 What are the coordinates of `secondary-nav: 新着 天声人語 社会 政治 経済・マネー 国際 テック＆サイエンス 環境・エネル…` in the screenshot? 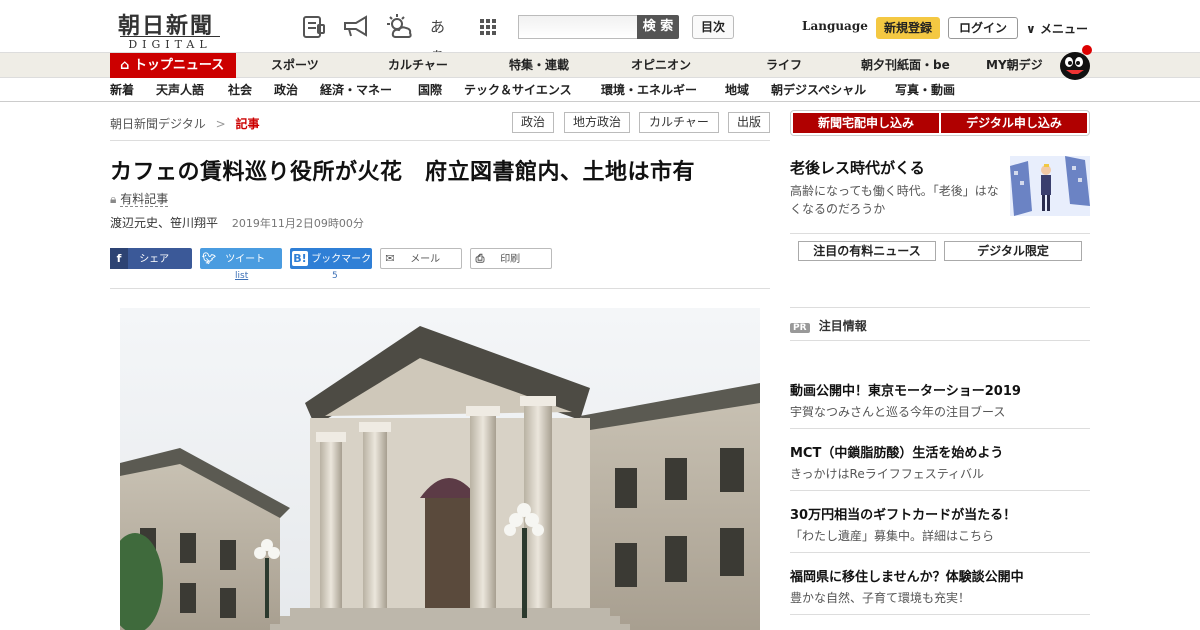 It's located at (600, 90).